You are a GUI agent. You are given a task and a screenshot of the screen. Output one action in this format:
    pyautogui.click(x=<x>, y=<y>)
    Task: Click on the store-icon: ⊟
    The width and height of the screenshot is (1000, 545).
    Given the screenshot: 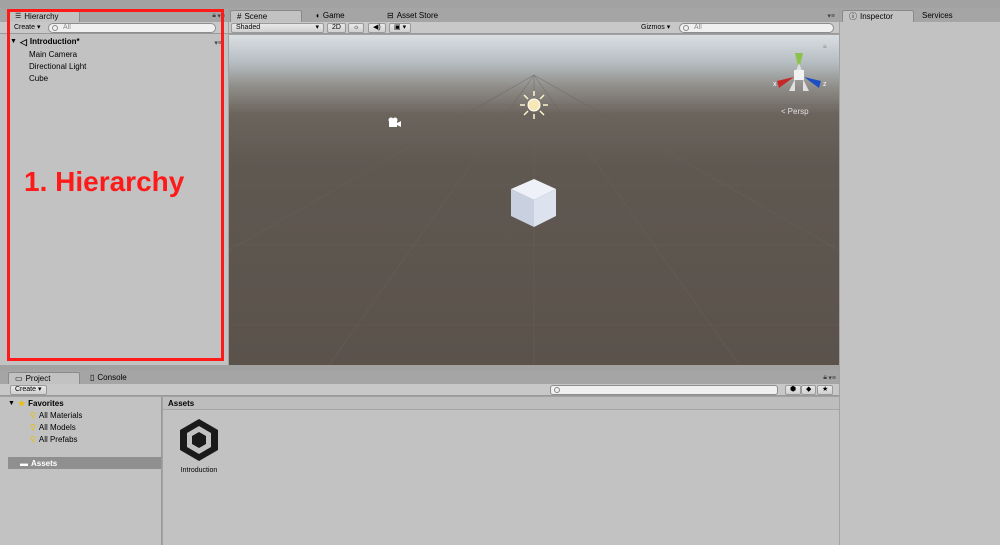 What is the action you would take?
    pyautogui.click(x=390, y=15)
    